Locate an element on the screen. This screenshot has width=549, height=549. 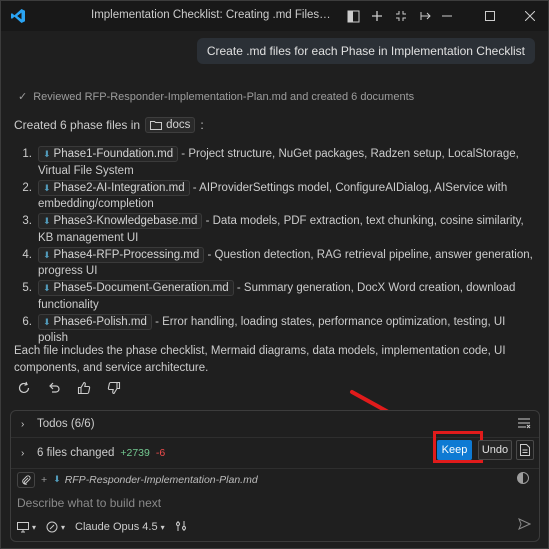
new-chat-icon is located at coordinates (377, 16).